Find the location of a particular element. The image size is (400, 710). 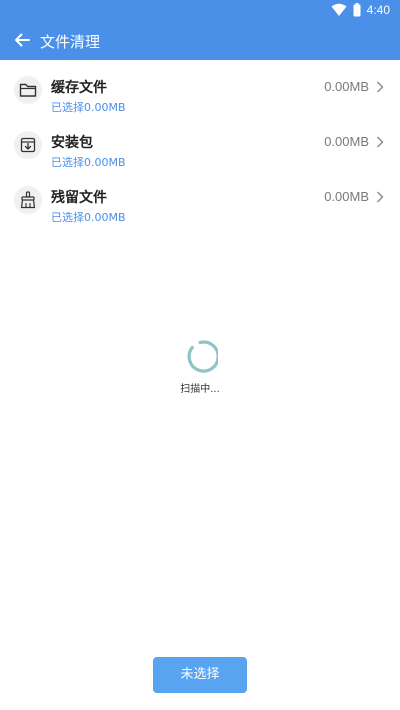

status-icons: 4:40 is located at coordinates (360, 10).